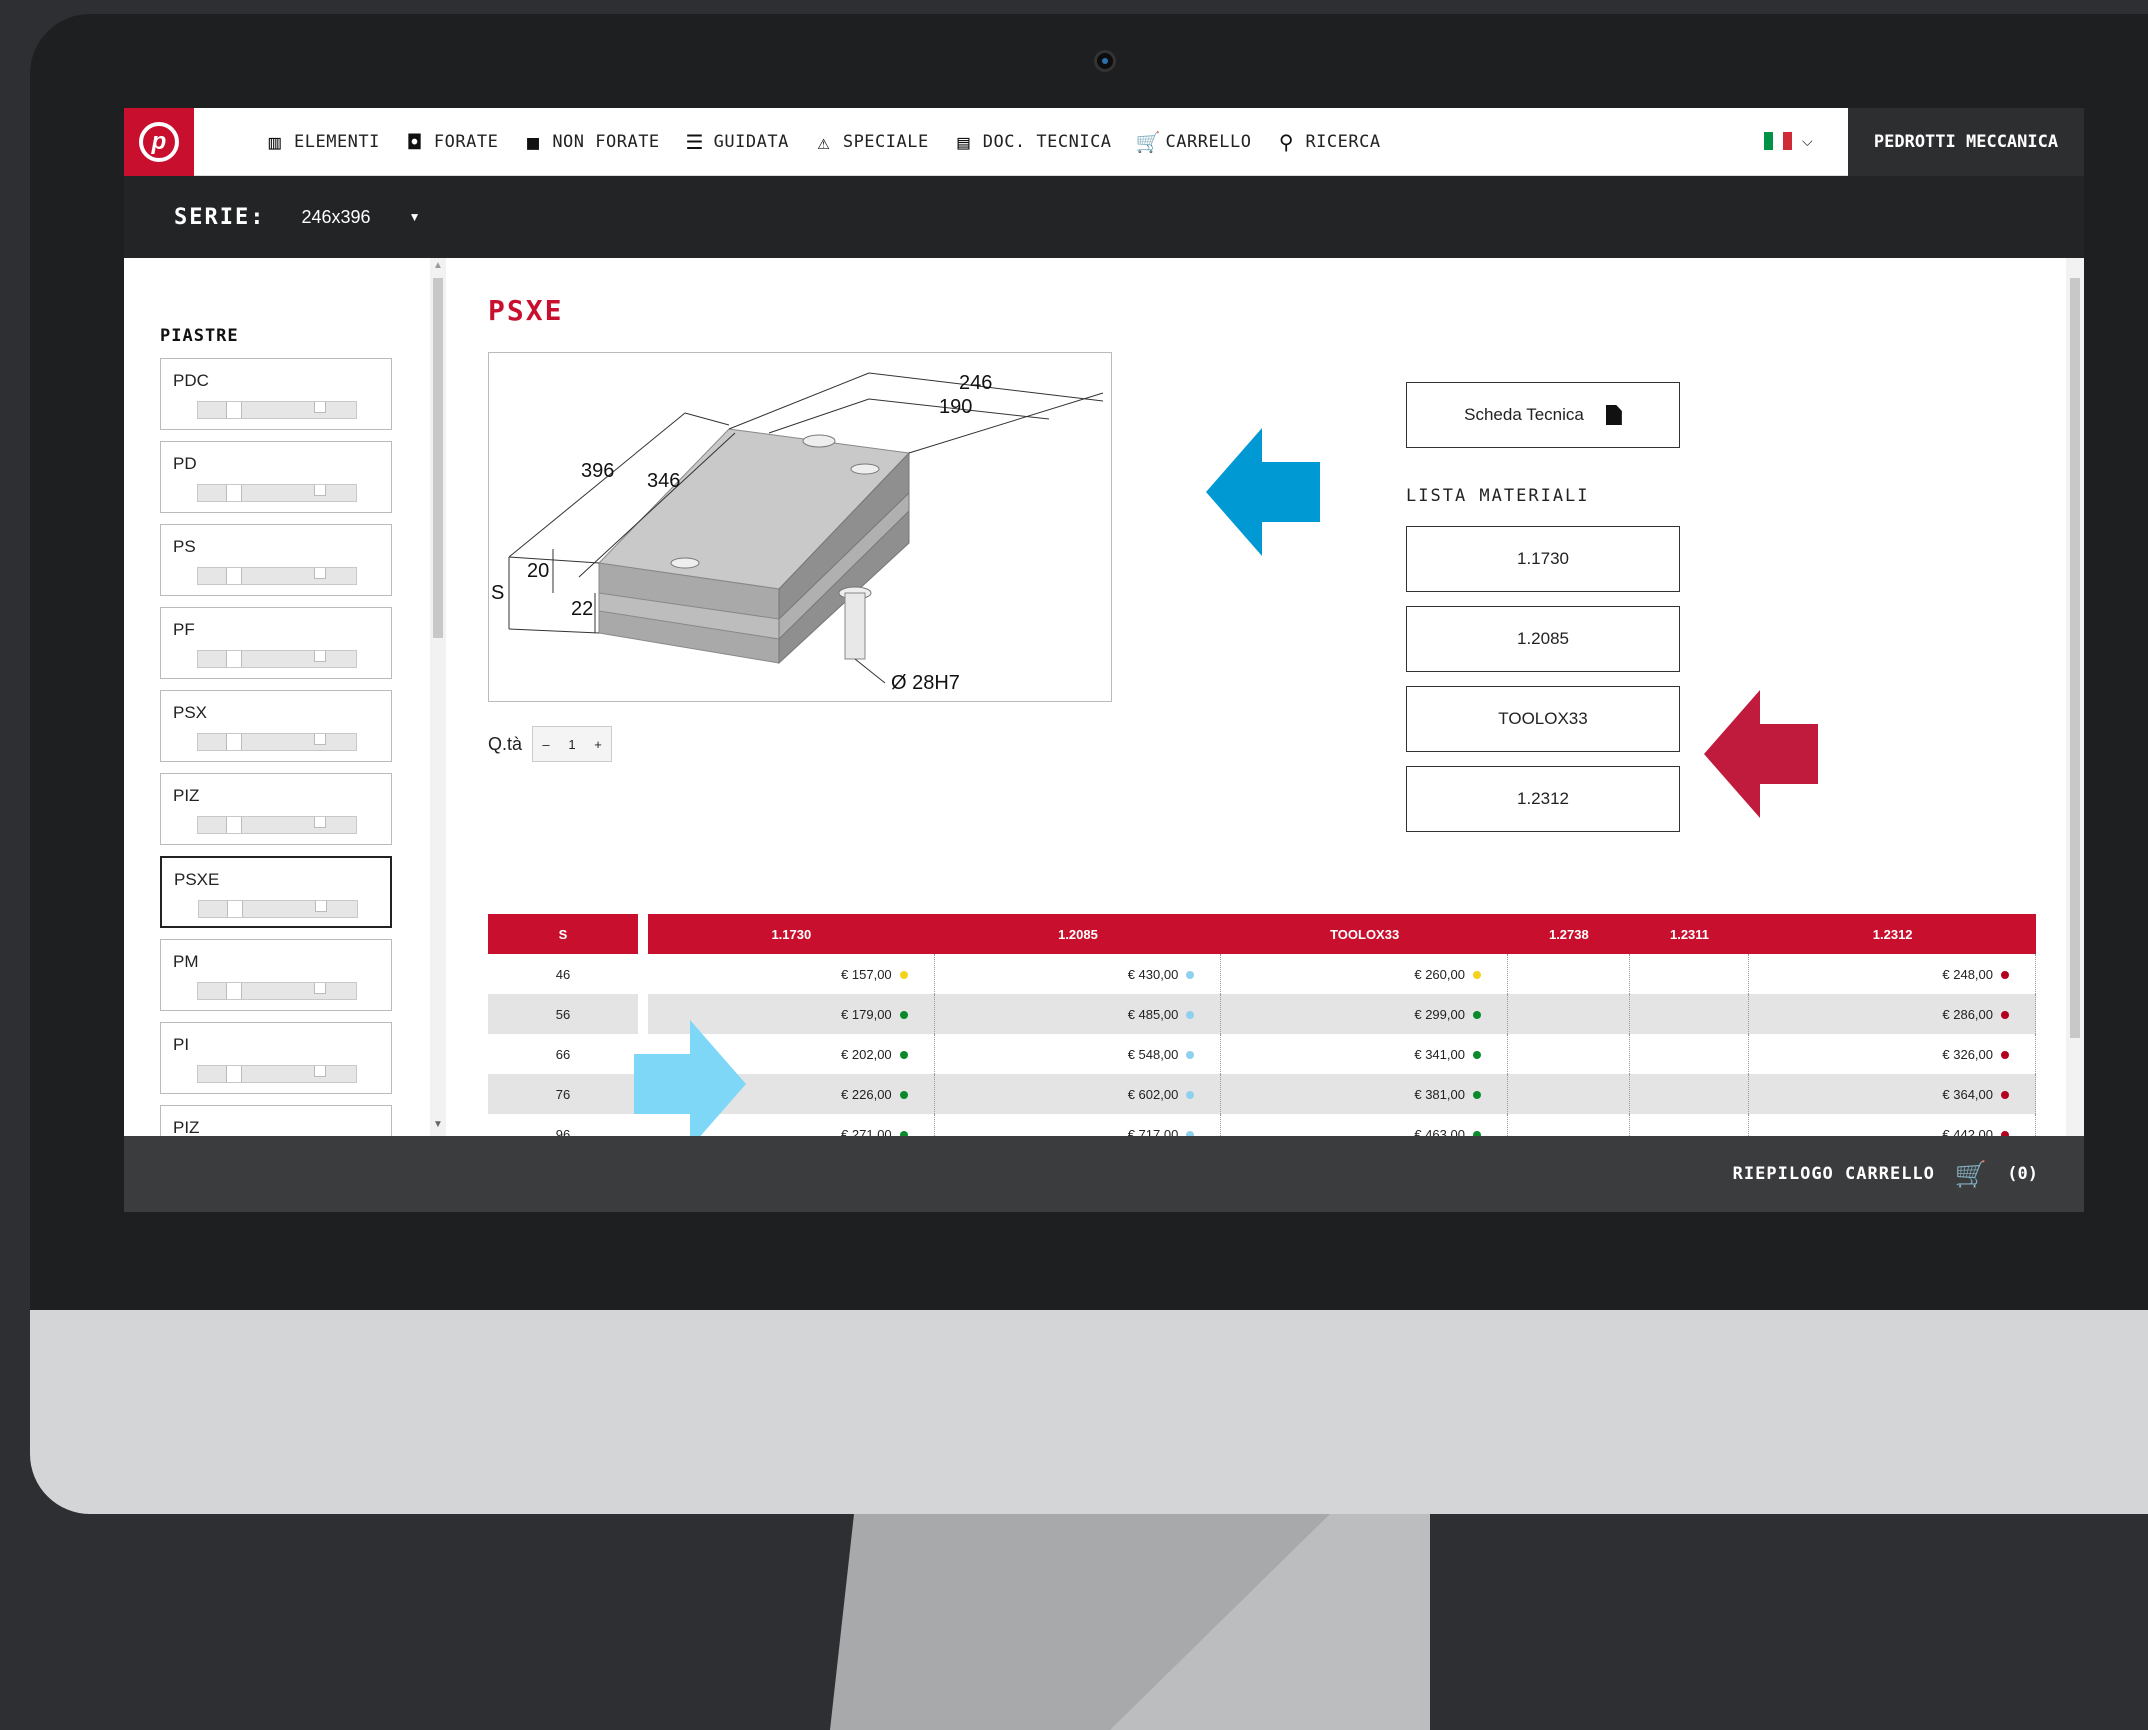 This screenshot has height=1730, width=2148. I want to click on price-cell: € 341,00, so click(1364, 1054).